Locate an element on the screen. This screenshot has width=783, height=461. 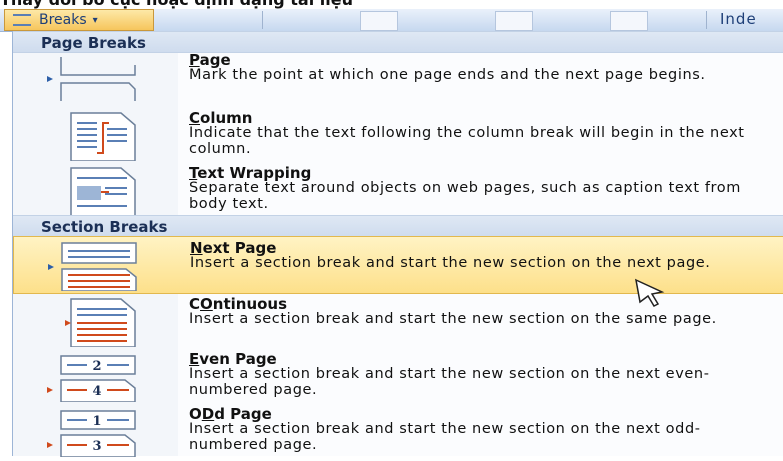
svg-text: 1 is located at coordinates (96, 421).